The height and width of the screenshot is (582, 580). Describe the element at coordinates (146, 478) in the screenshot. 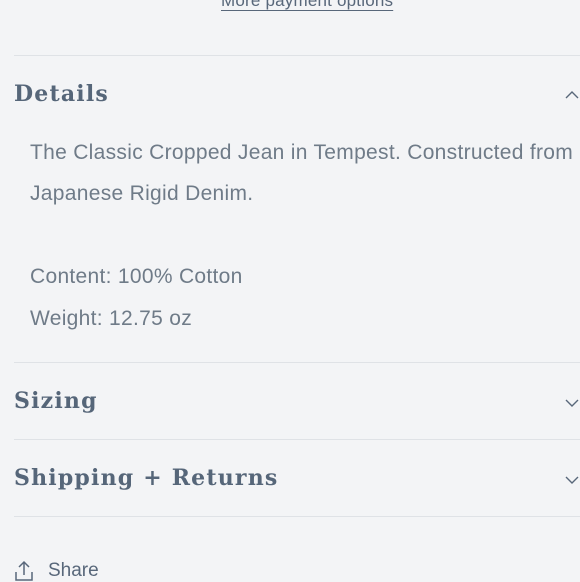

I see `accordion-shipping-returns-title: Shipping + Returns` at that location.